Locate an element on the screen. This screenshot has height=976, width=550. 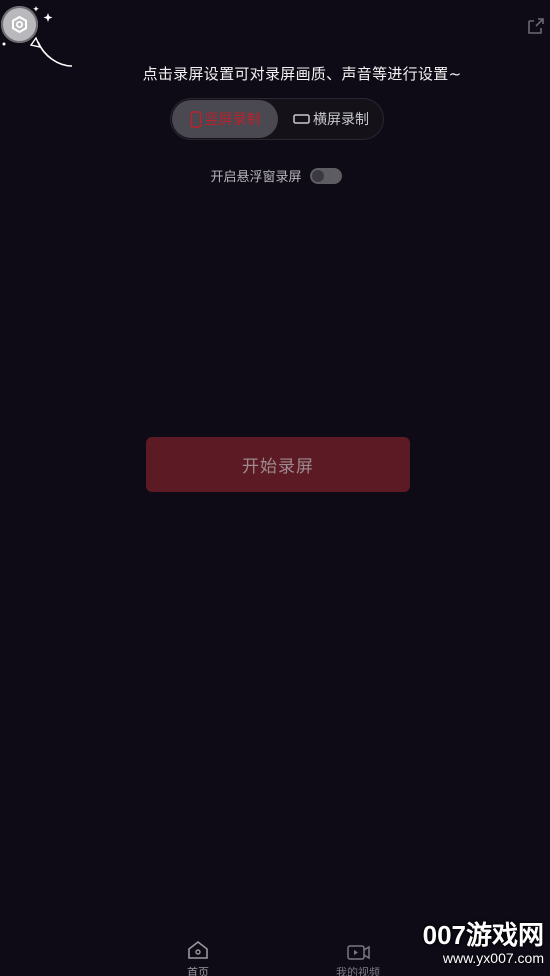
site-watermark: 007游戏网 www.yx007.com is located at coordinates (474, 943).